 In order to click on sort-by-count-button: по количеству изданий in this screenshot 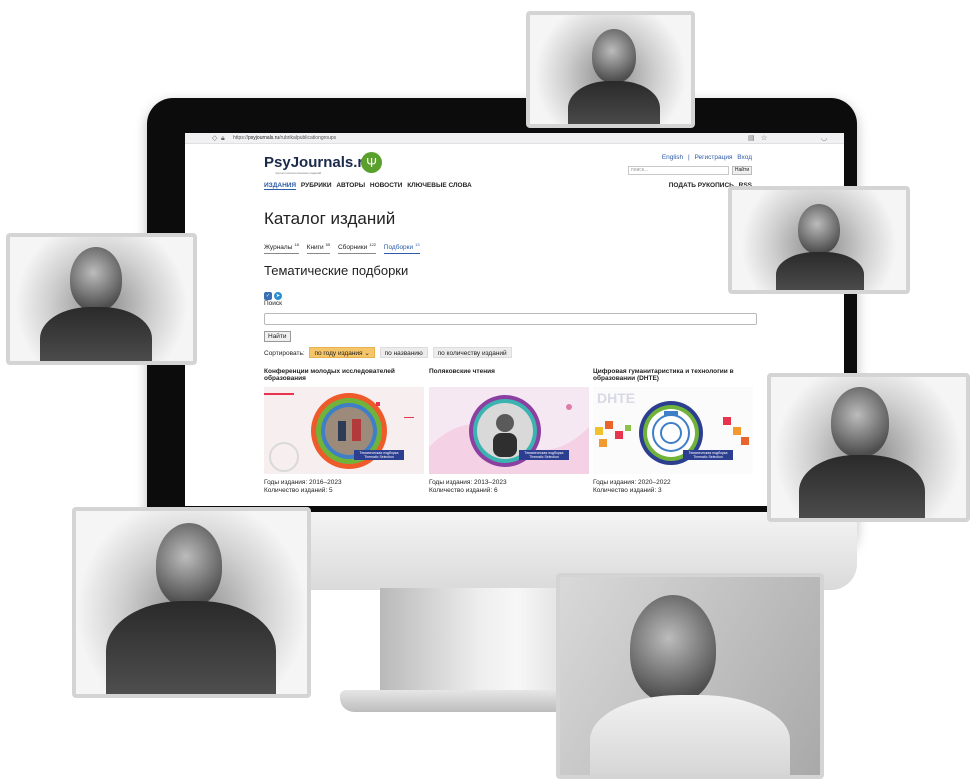, I will do `click(472, 352)`.